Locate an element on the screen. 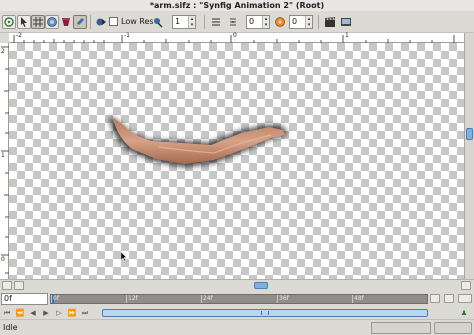 Image resolution: width=474 pixels, height=335 pixels. time-zoom-scrollbar is located at coordinates (265, 313).